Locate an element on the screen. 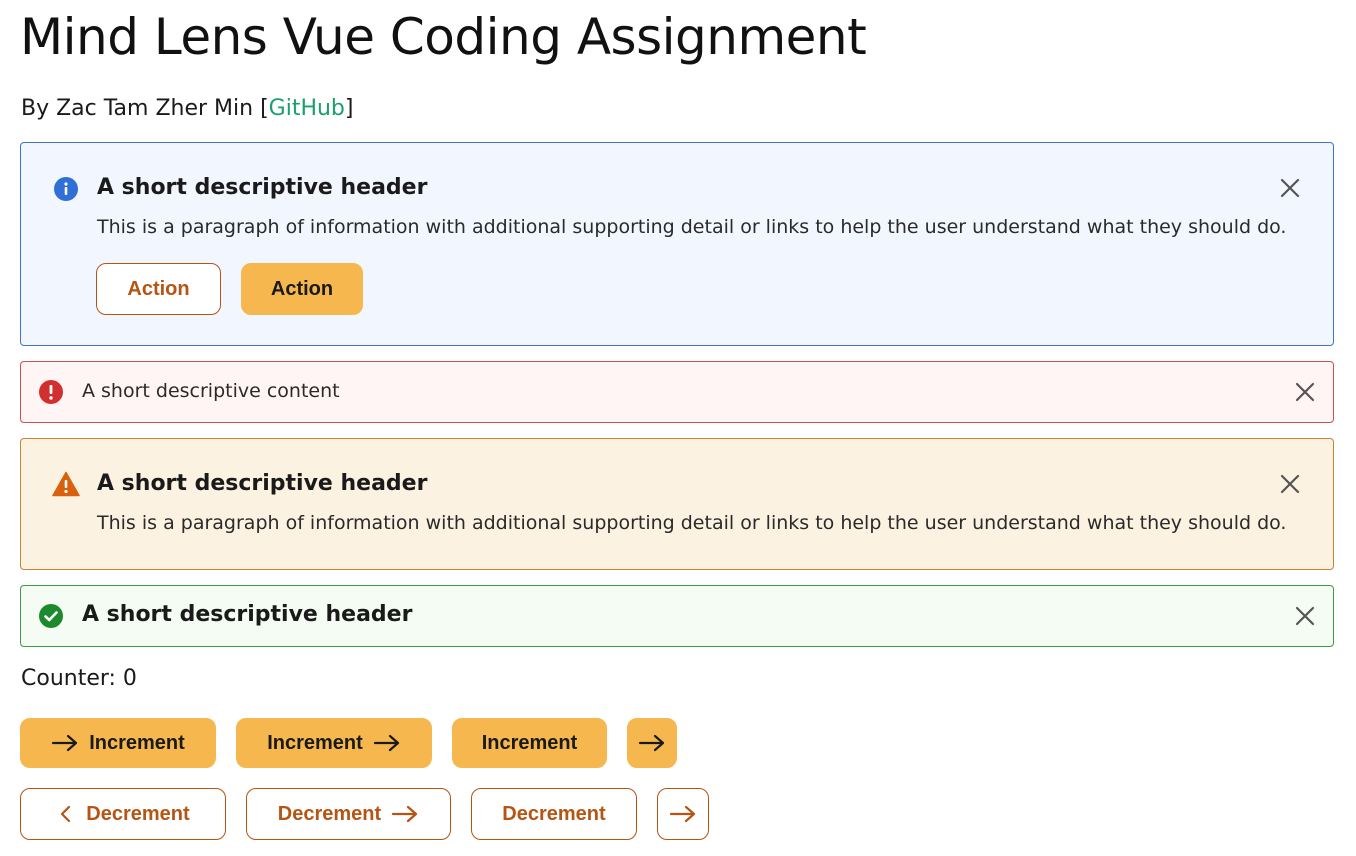  increment-button-trailing-icon: Increment is located at coordinates (334, 743).